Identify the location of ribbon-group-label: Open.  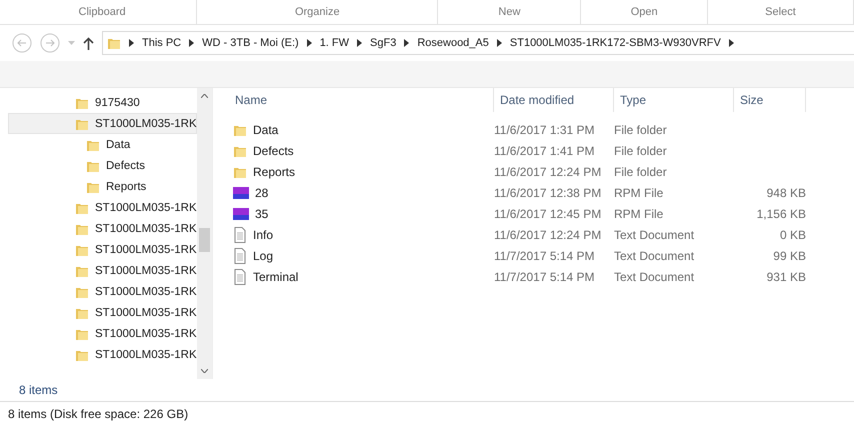
(644, 12).